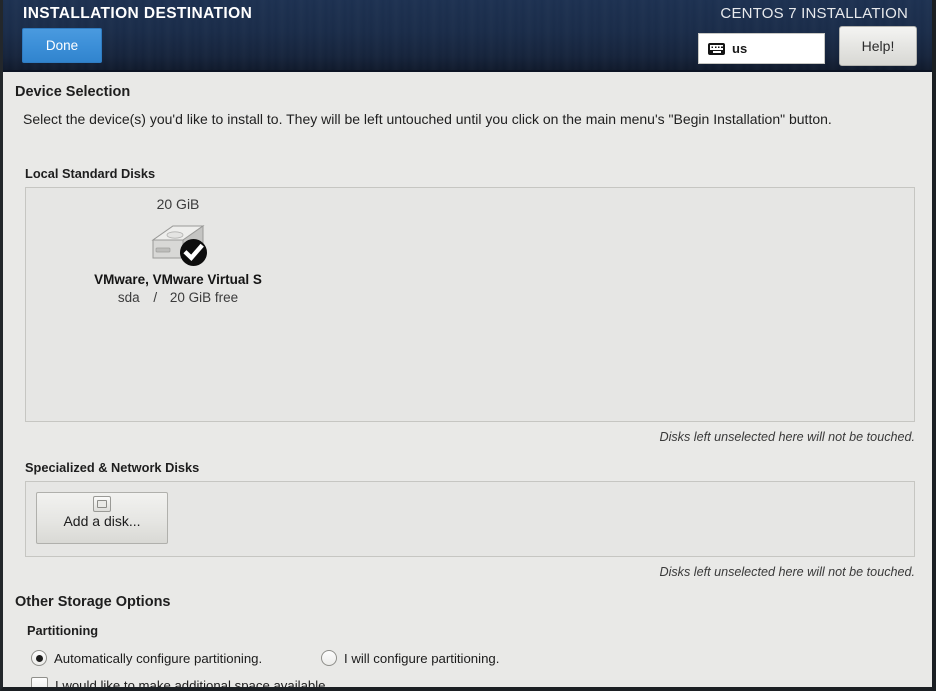 Image resolution: width=936 pixels, height=691 pixels. I want to click on product-label: CENTOS 7 INSTALLATION, so click(814, 13).